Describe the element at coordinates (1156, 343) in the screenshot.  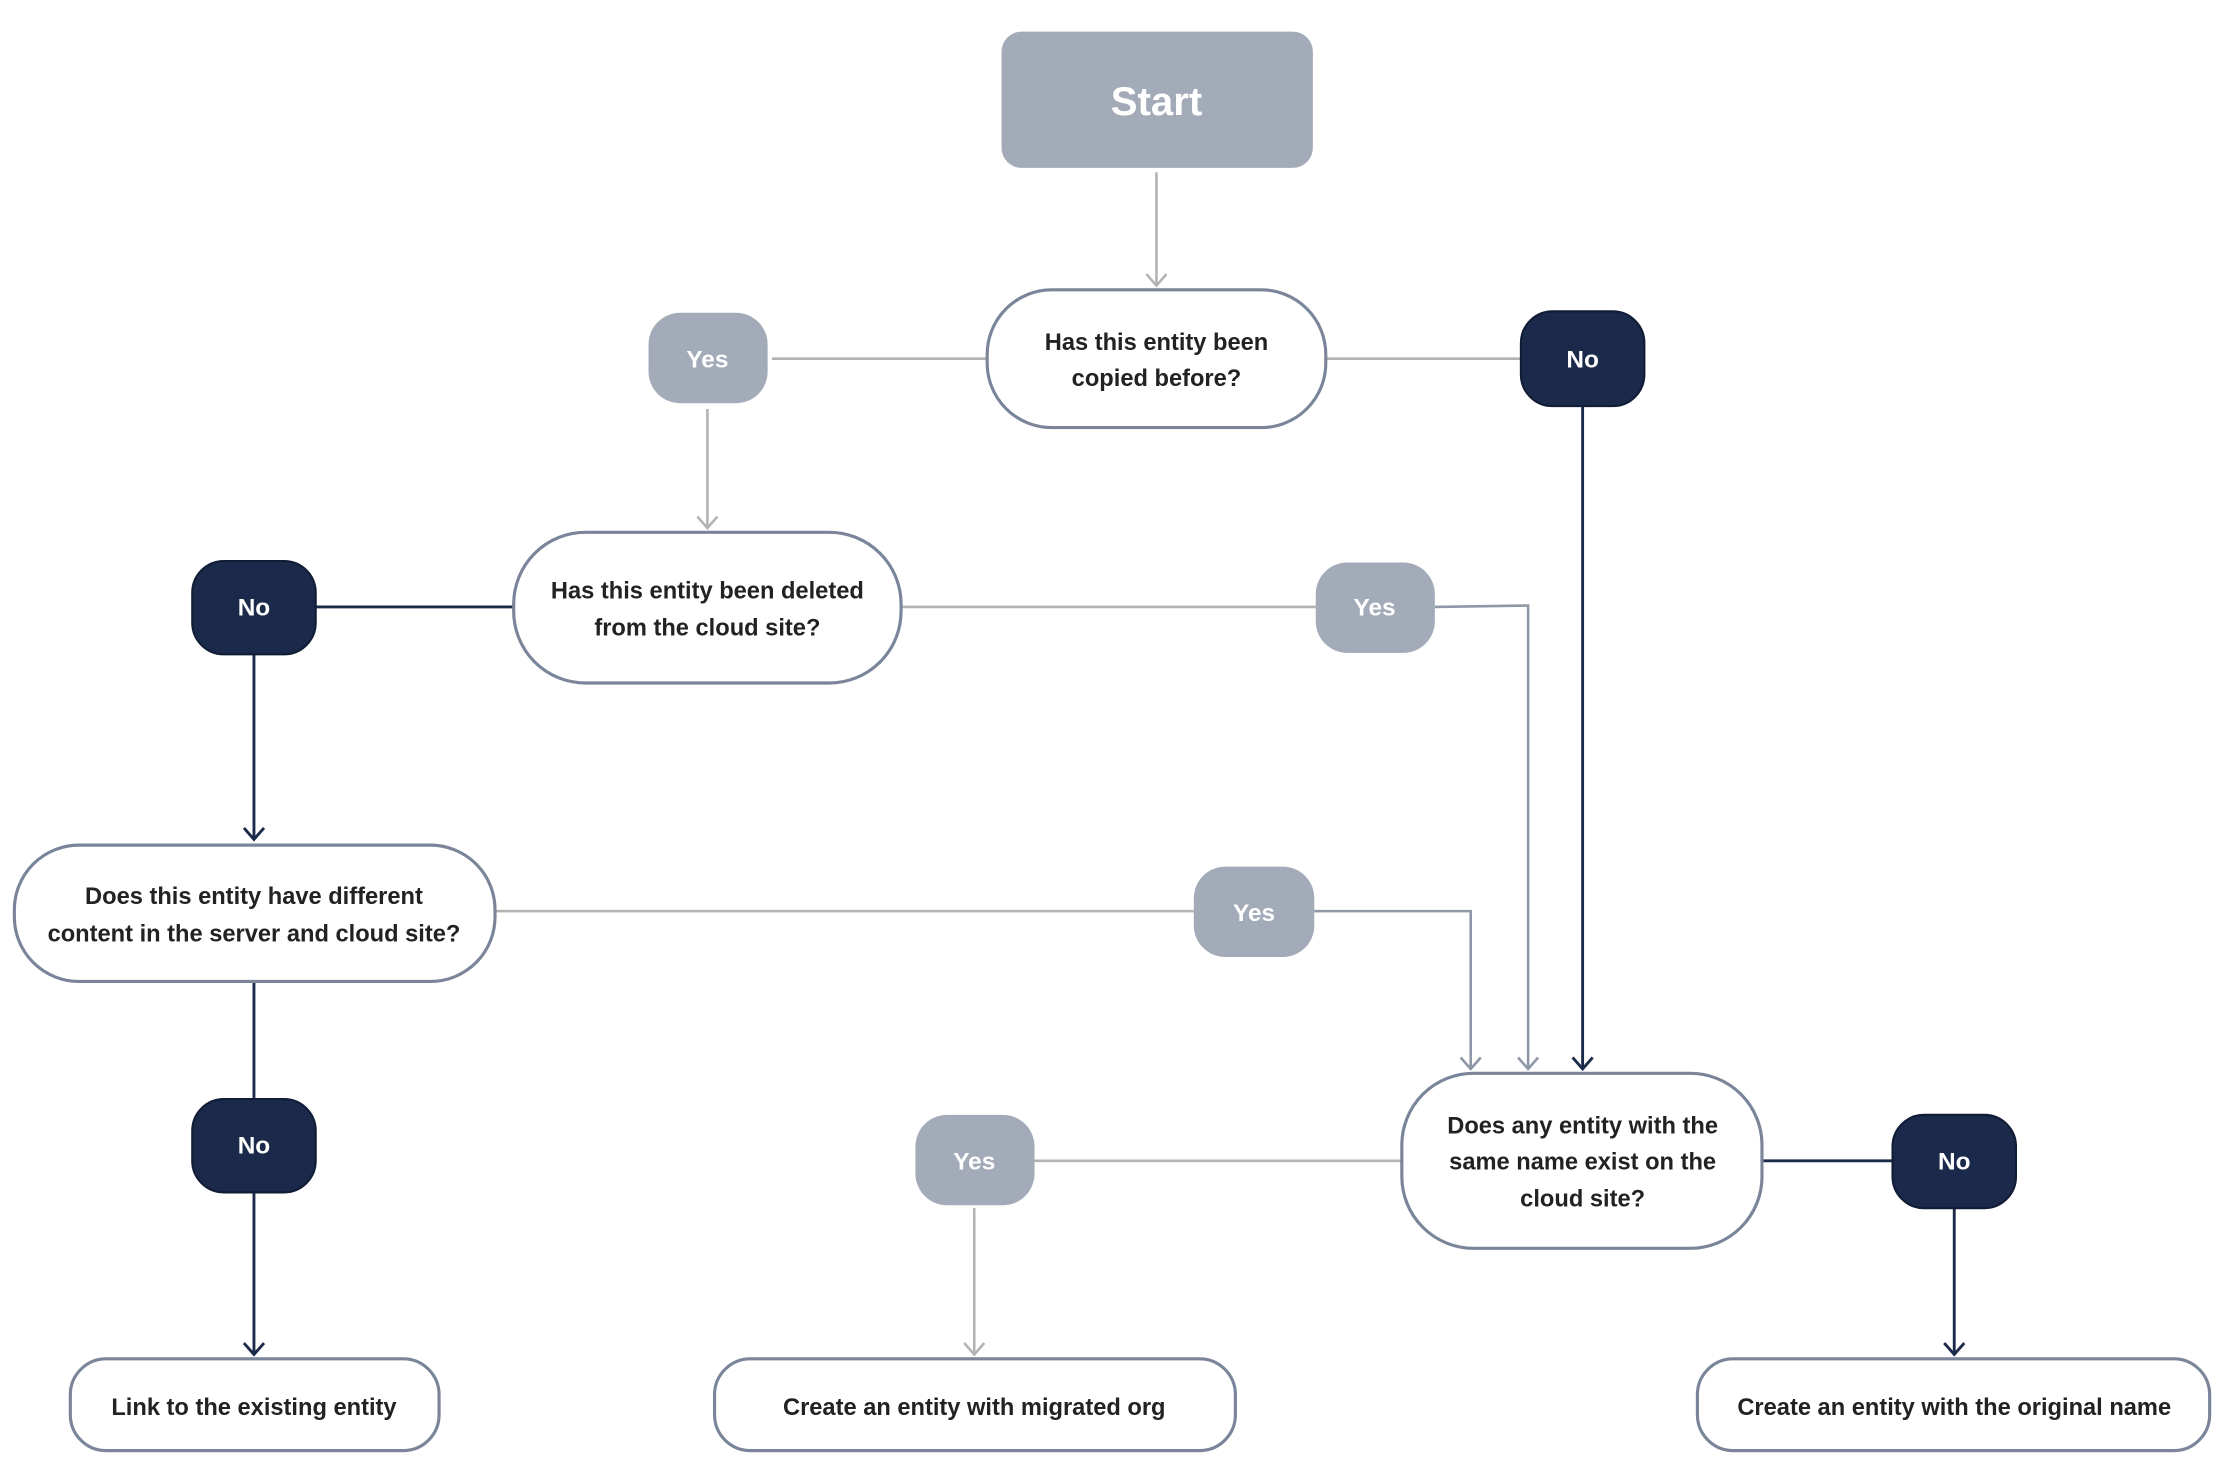
I see `question-text: Has this entity been` at that location.